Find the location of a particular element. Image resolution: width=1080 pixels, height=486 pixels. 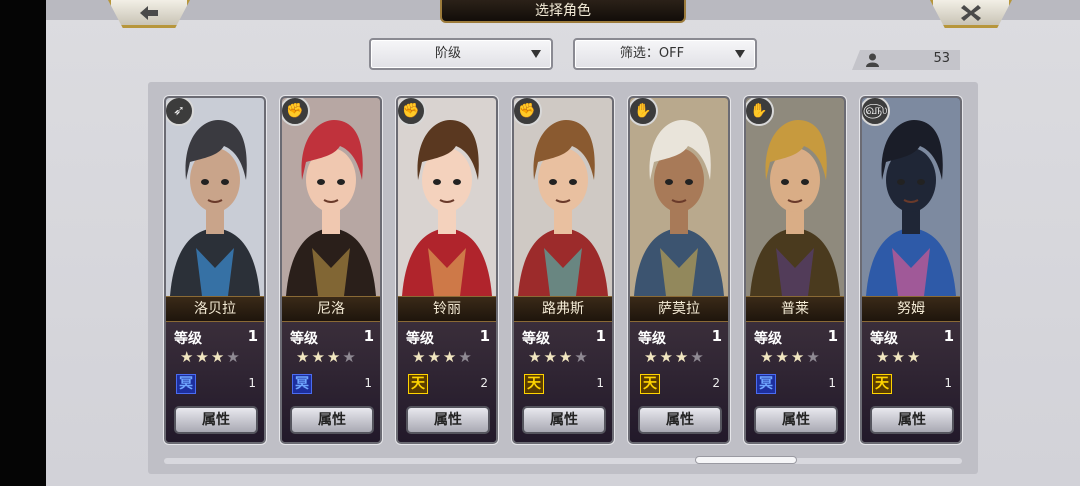

character-card: ✊ 铃丽 等级 1 ★★★★ 天 2 属性 is located at coordinates (447, 270).